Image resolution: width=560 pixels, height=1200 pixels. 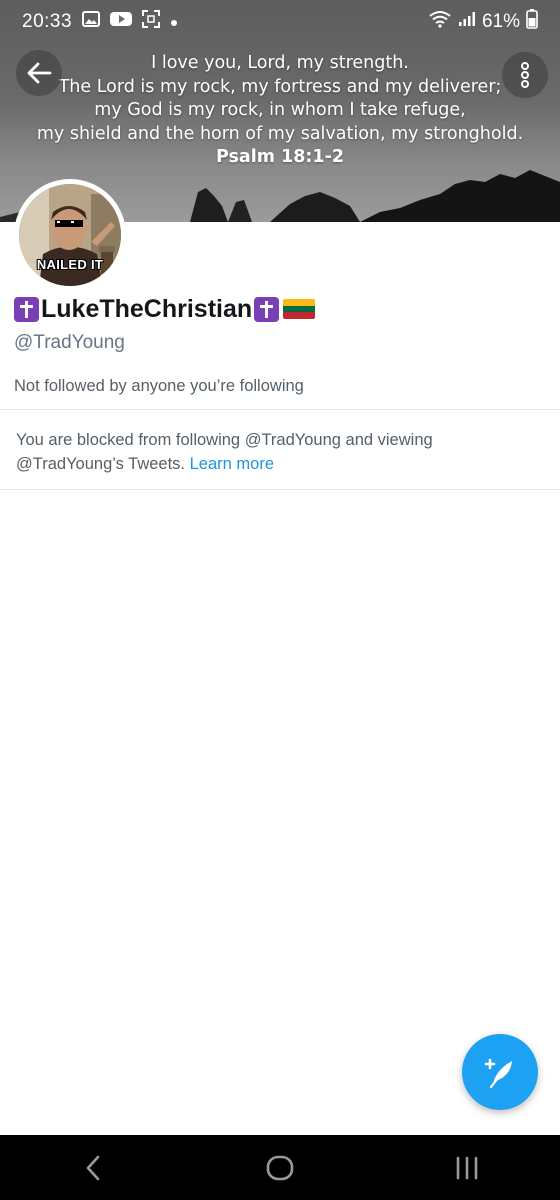 I want to click on compose-tweet-button, so click(x=500, y=1072).